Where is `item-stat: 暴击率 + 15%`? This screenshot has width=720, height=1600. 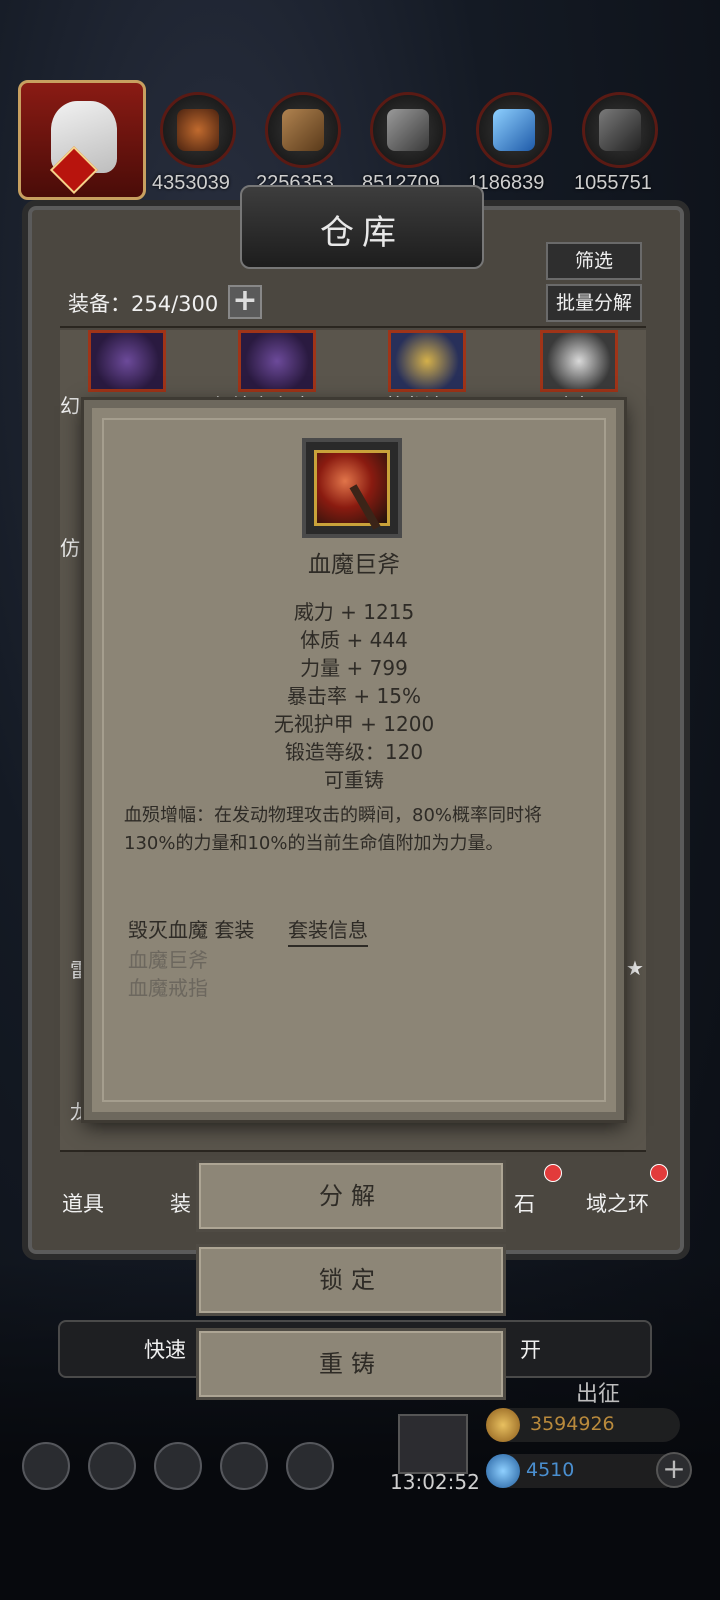 item-stat: 暴击率 + 15% is located at coordinates (354, 696).